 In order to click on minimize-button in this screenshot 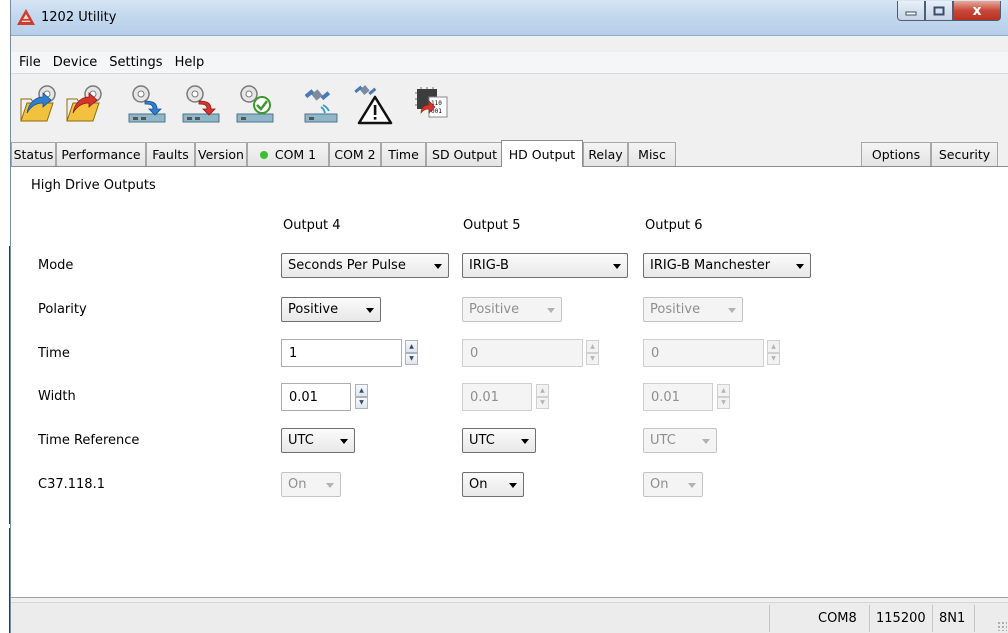, I will do `click(911, 11)`.